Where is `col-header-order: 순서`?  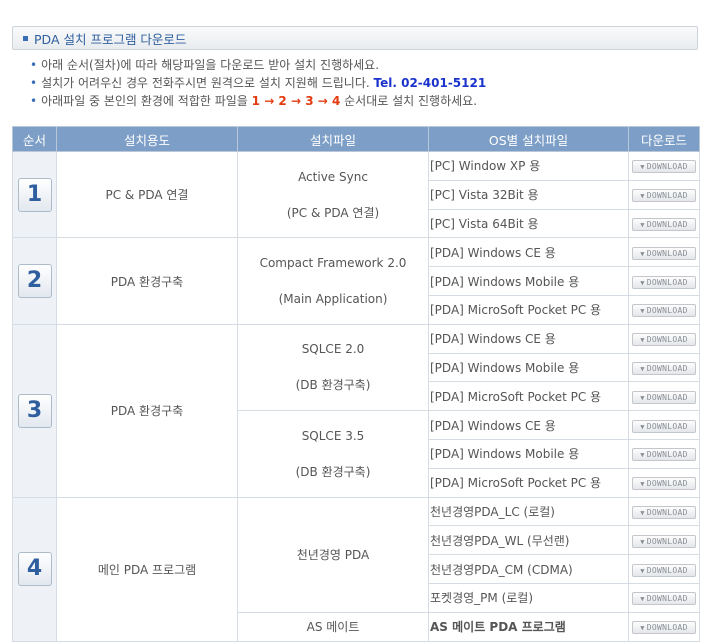
col-header-order: 순서 is located at coordinates (34, 139).